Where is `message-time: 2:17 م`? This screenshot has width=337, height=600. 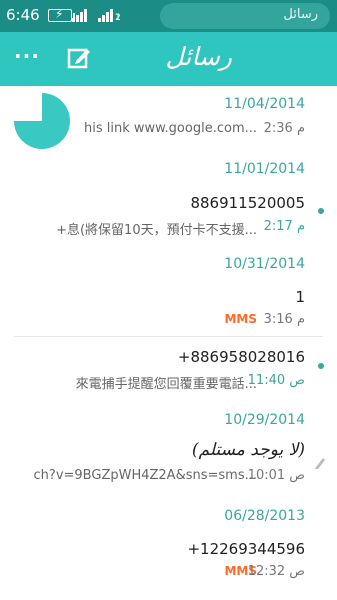 message-time: 2:17 م is located at coordinates (284, 226).